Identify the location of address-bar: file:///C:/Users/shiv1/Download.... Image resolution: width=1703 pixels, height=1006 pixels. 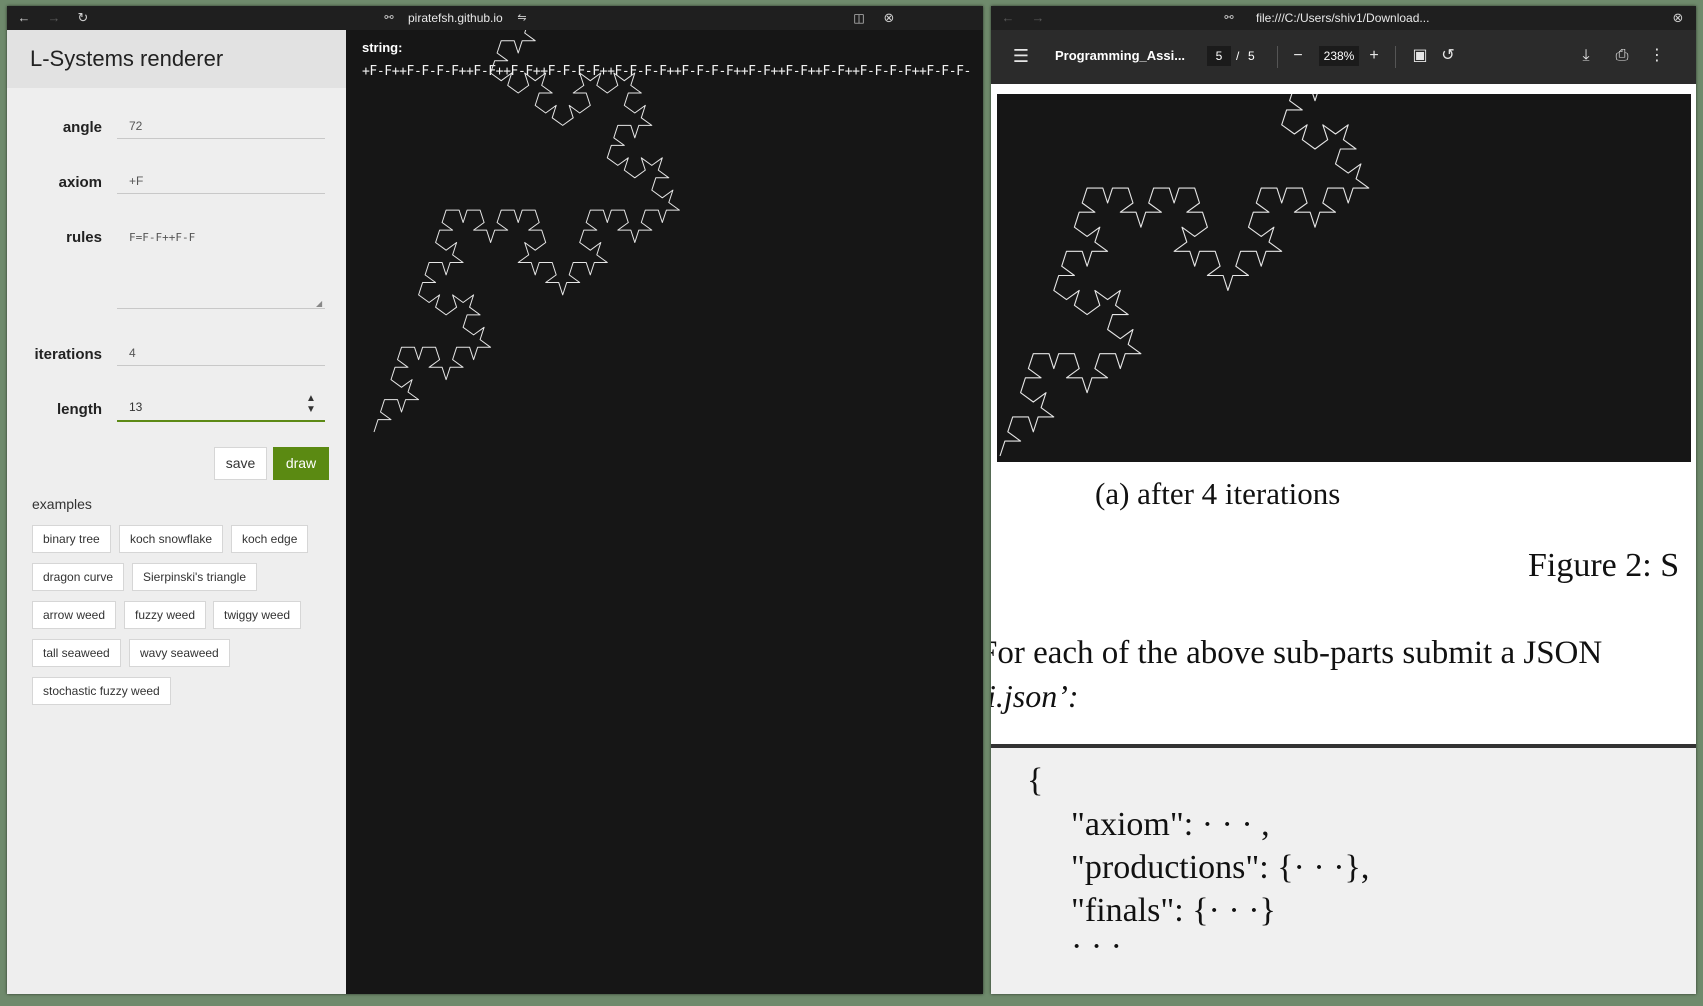
(1342, 18).